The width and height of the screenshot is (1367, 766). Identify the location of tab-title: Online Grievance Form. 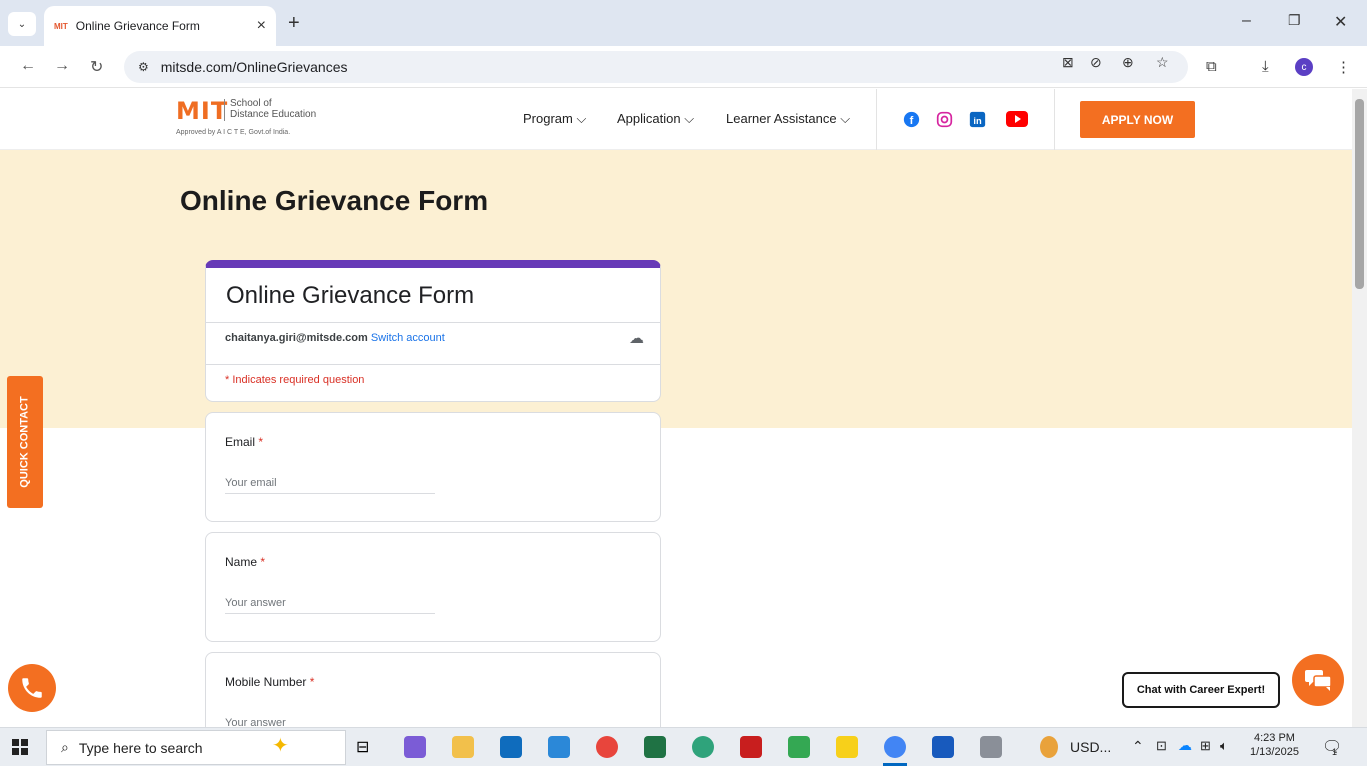
(137, 26).